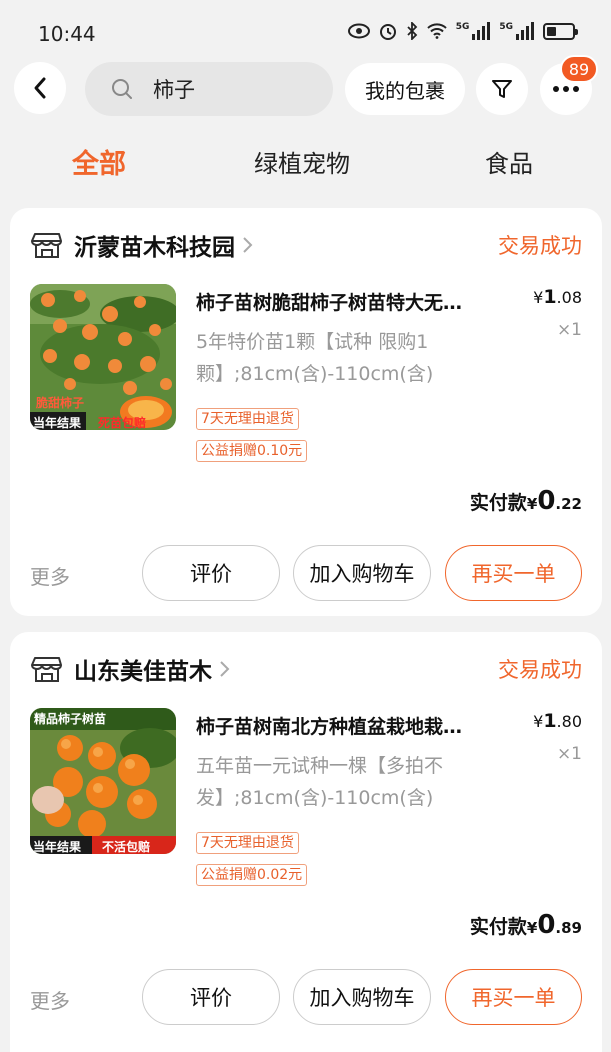 The height and width of the screenshot is (1052, 611). What do you see at coordinates (305, 30) in the screenshot?
I see `status-bar: 10:44 5G 5G` at bounding box center [305, 30].